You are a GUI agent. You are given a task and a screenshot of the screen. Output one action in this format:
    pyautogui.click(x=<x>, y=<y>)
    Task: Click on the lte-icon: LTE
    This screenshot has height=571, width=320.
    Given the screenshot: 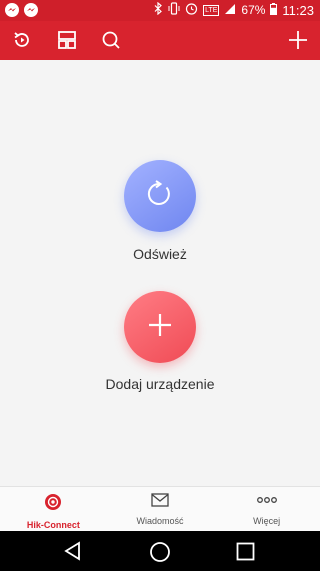 What is the action you would take?
    pyautogui.click(x=211, y=10)
    